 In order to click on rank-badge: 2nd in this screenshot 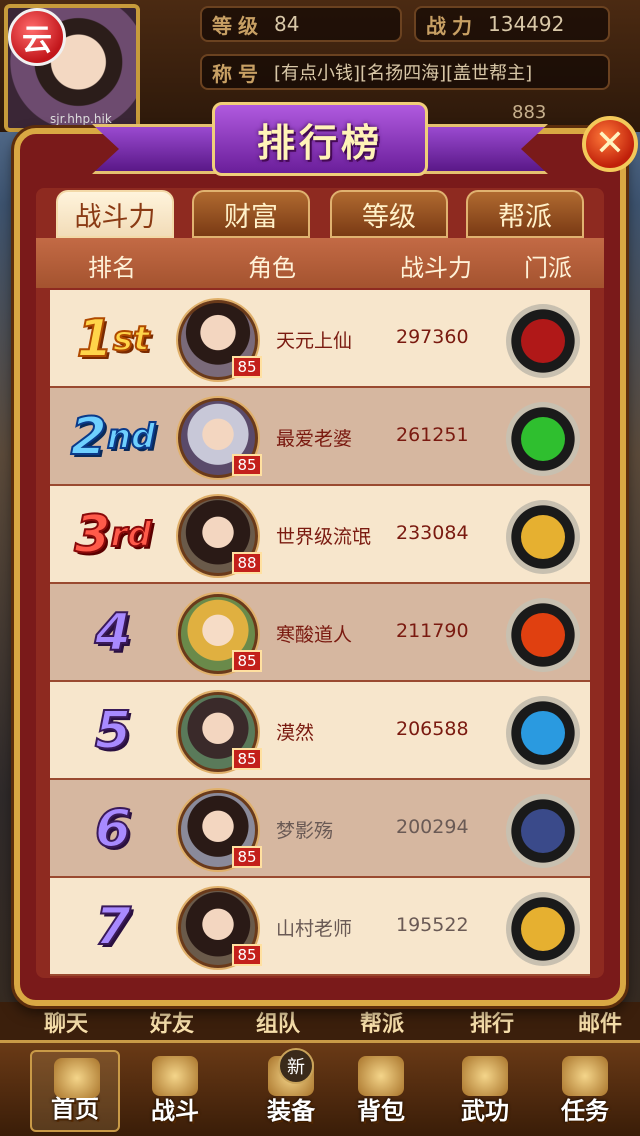, I will do `click(113, 437)`.